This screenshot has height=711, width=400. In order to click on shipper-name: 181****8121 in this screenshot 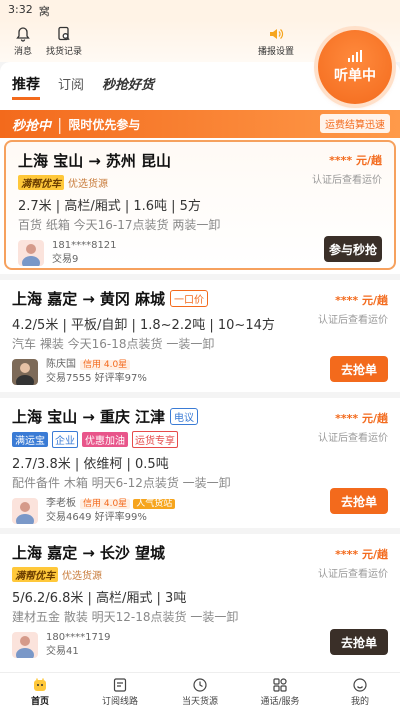, I will do `click(84, 245)`.